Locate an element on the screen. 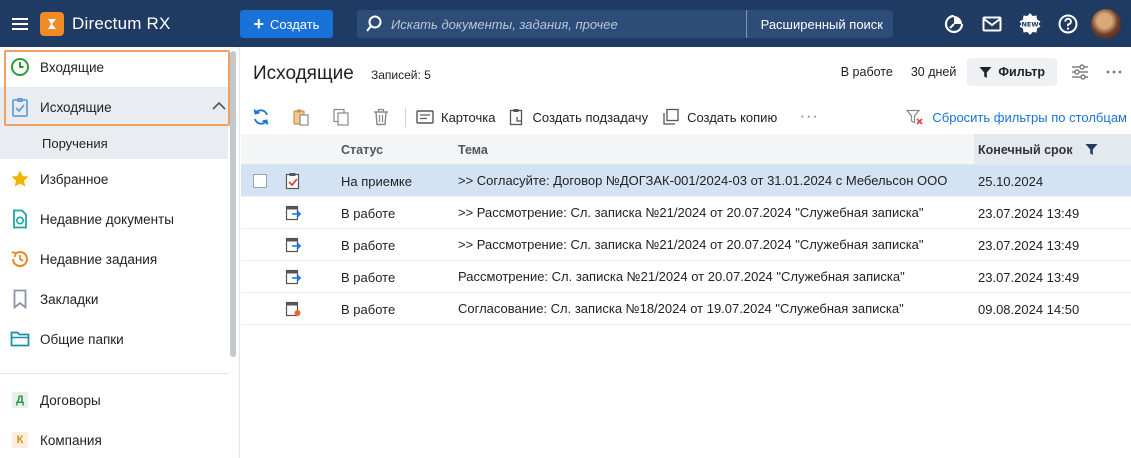 This screenshot has width=1131, height=458. folder-icon is located at coordinates (20, 339).